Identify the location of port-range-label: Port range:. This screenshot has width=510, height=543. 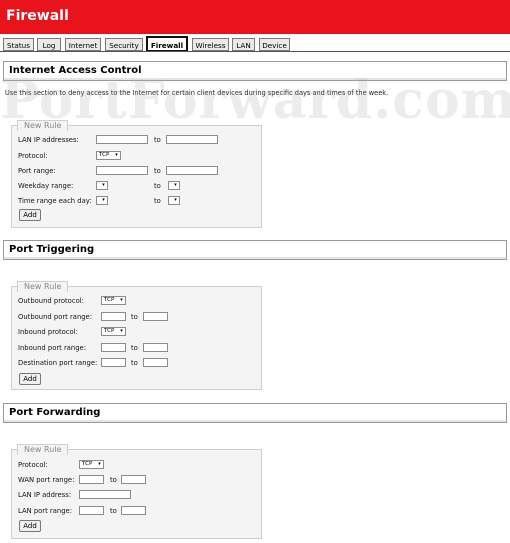
(37, 171).